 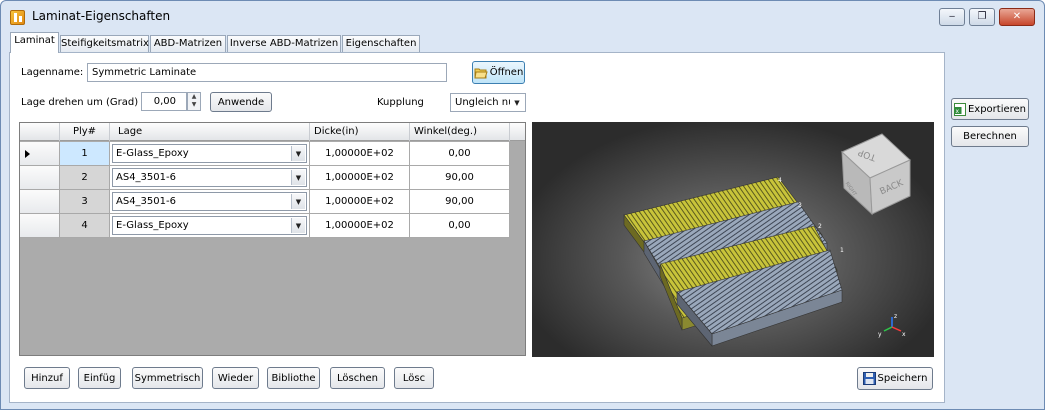 I want to click on ply-number-cell: 1, so click(x=85, y=154).